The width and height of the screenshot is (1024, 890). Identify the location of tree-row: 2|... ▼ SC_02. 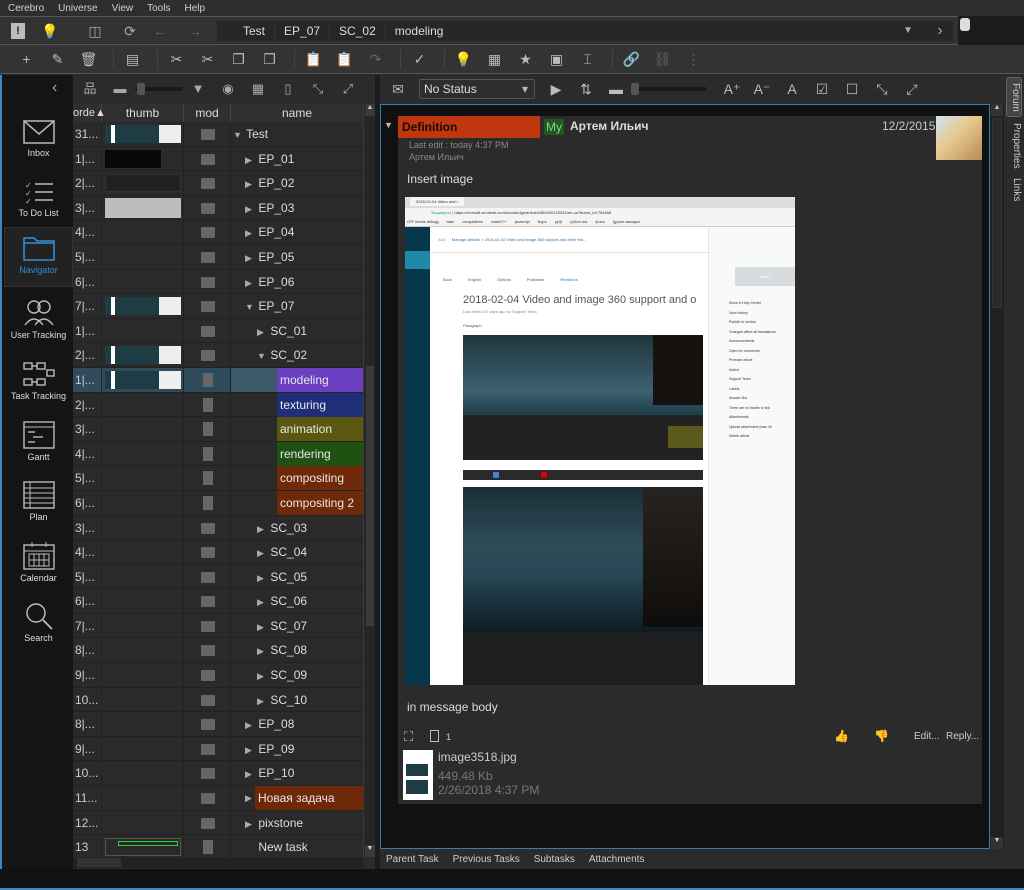
(218, 355).